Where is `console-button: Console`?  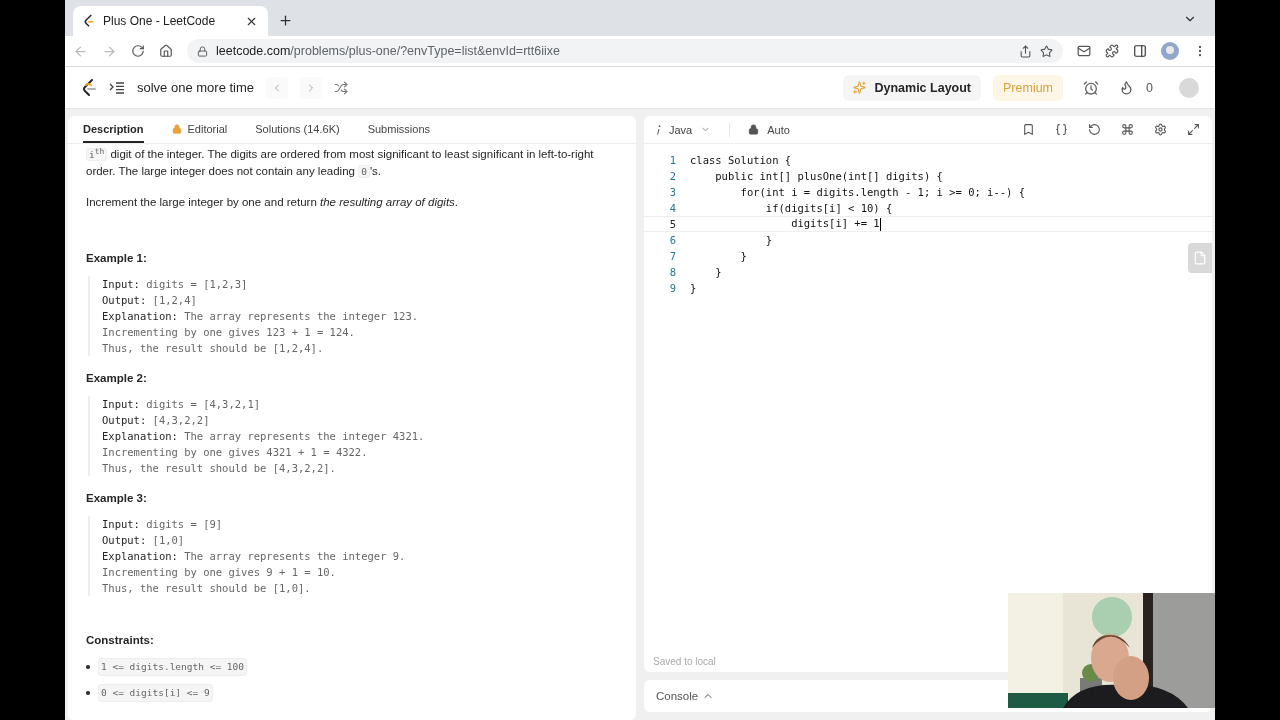
console-button: Console is located at coordinates (685, 696).